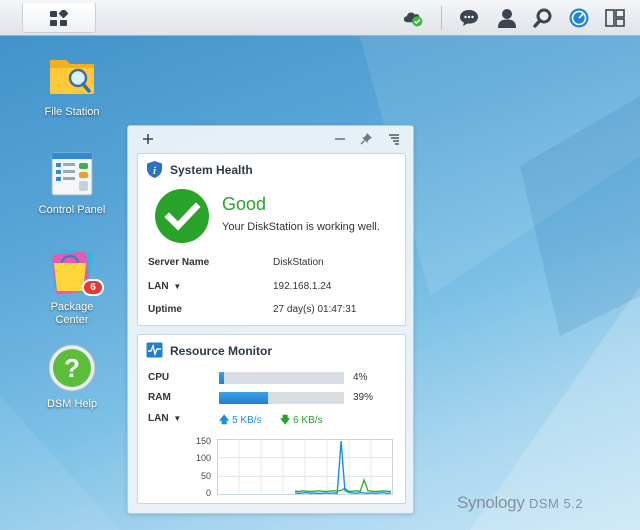 This screenshot has height=530, width=640. What do you see at coordinates (221, 351) in the screenshot?
I see `resource-monitor-title: Resource Monitor` at bounding box center [221, 351].